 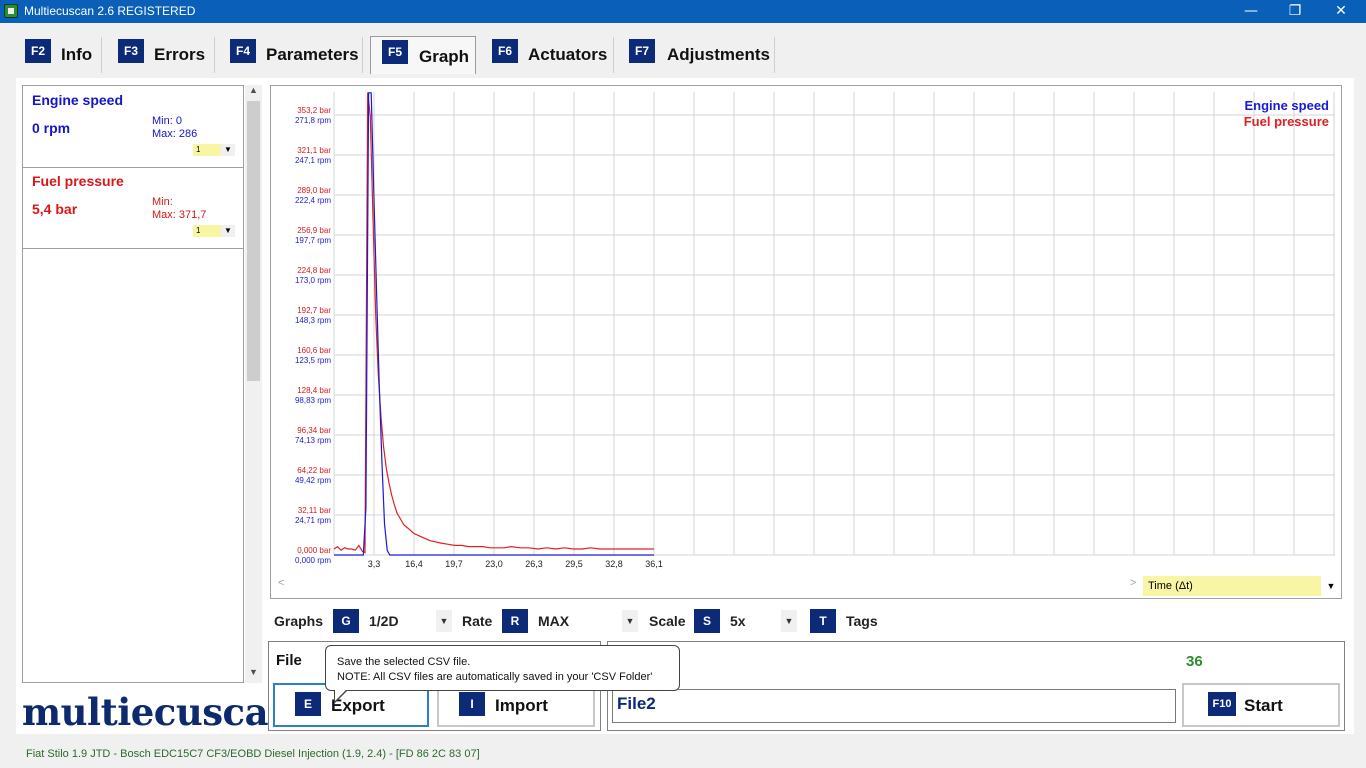 I want to click on param-max: Max: 286, so click(x=175, y=134).